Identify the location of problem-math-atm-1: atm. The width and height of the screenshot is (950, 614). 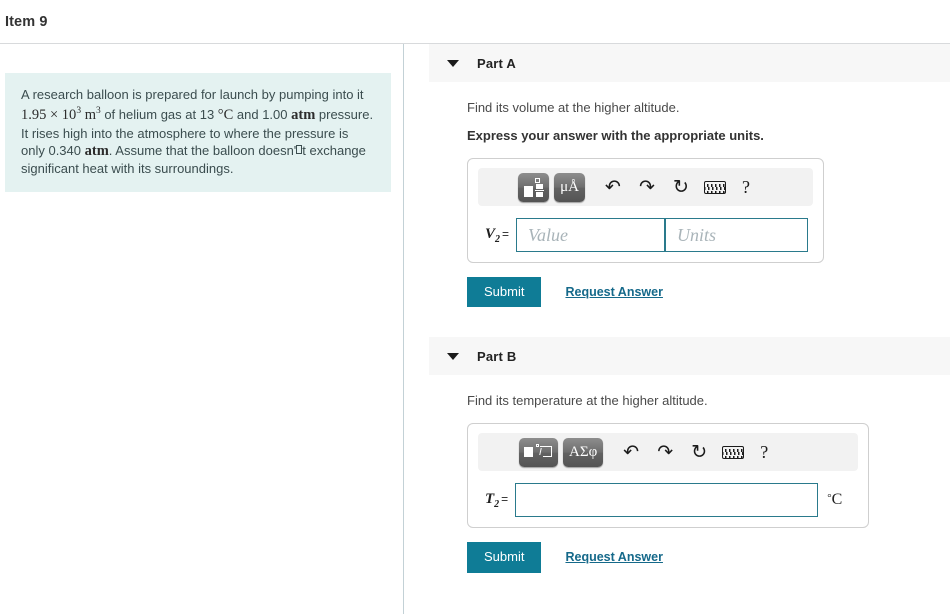
(303, 115).